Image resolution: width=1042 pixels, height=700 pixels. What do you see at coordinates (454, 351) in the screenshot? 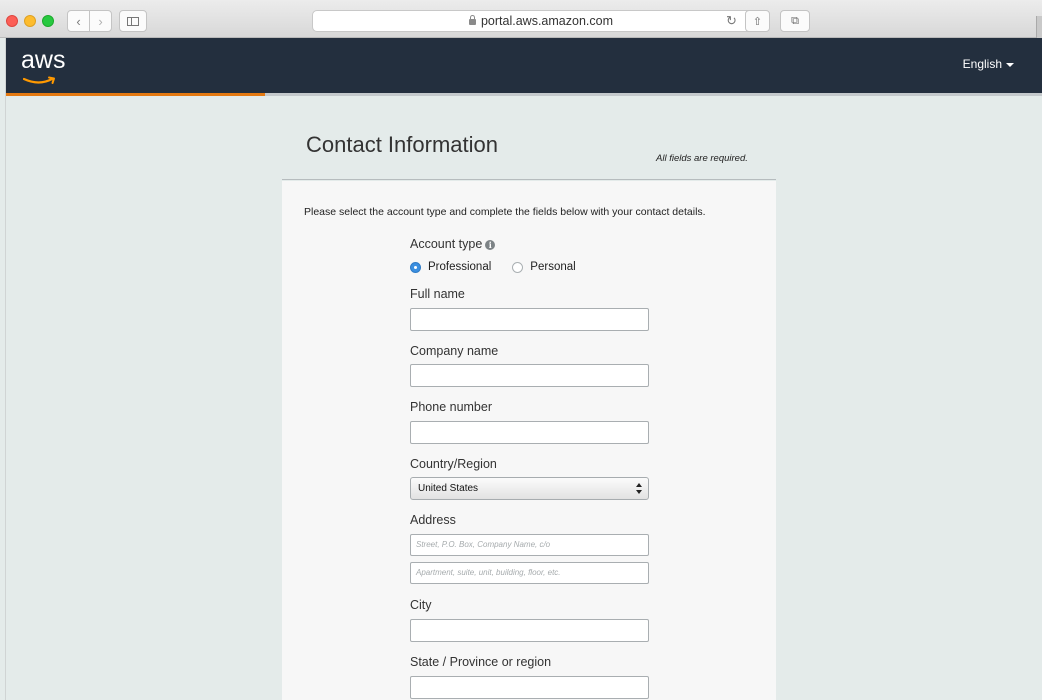
I see `company-name-label: Company name` at bounding box center [454, 351].